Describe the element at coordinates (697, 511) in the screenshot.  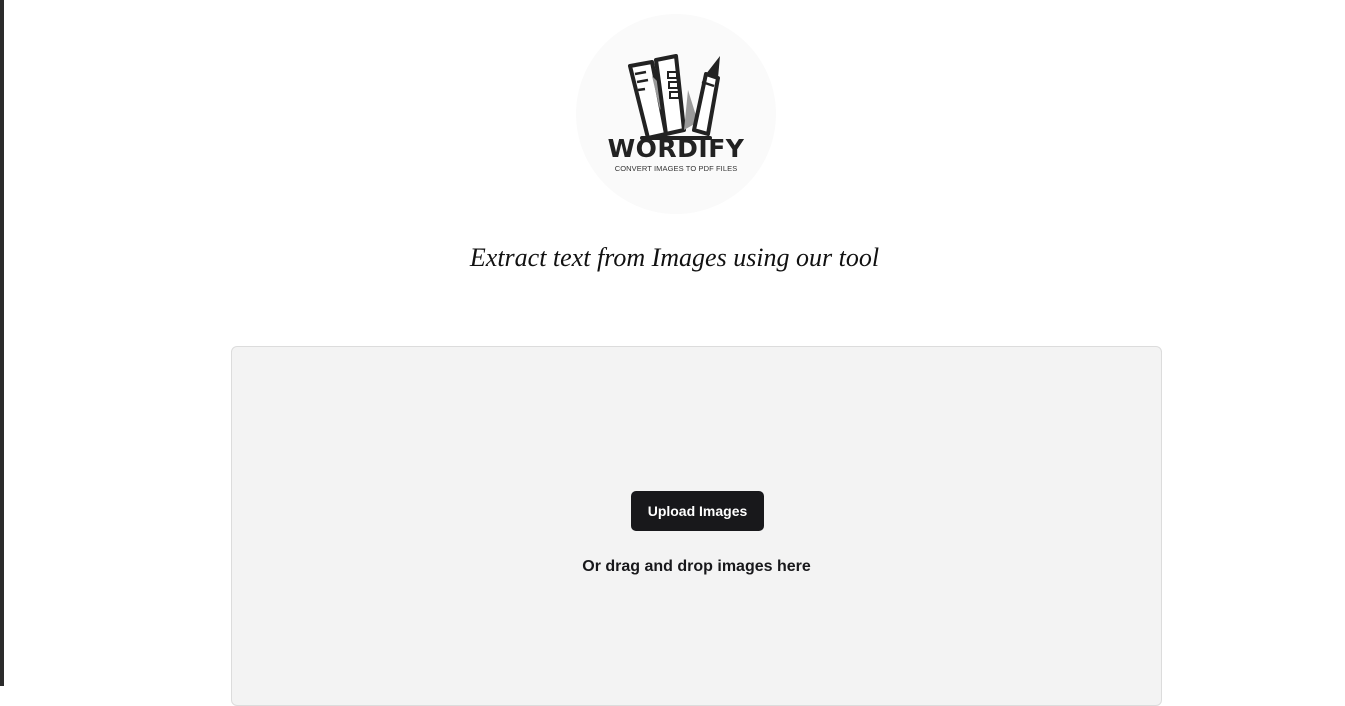
I see `upload-images-button: Upload Images` at that location.